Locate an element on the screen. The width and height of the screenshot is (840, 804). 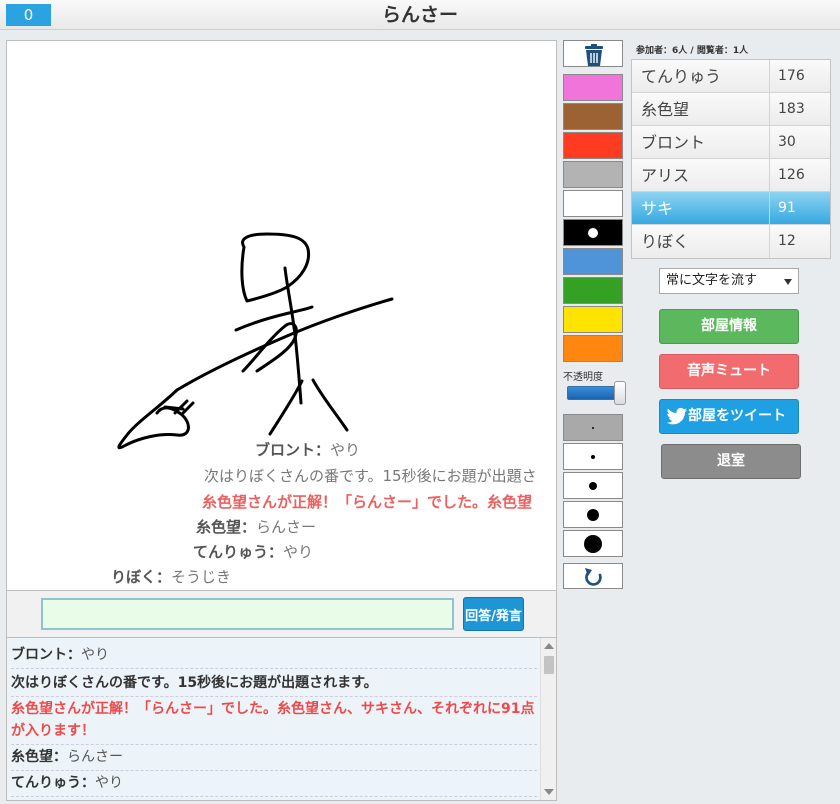
leave-button: 退室 is located at coordinates (731, 461).